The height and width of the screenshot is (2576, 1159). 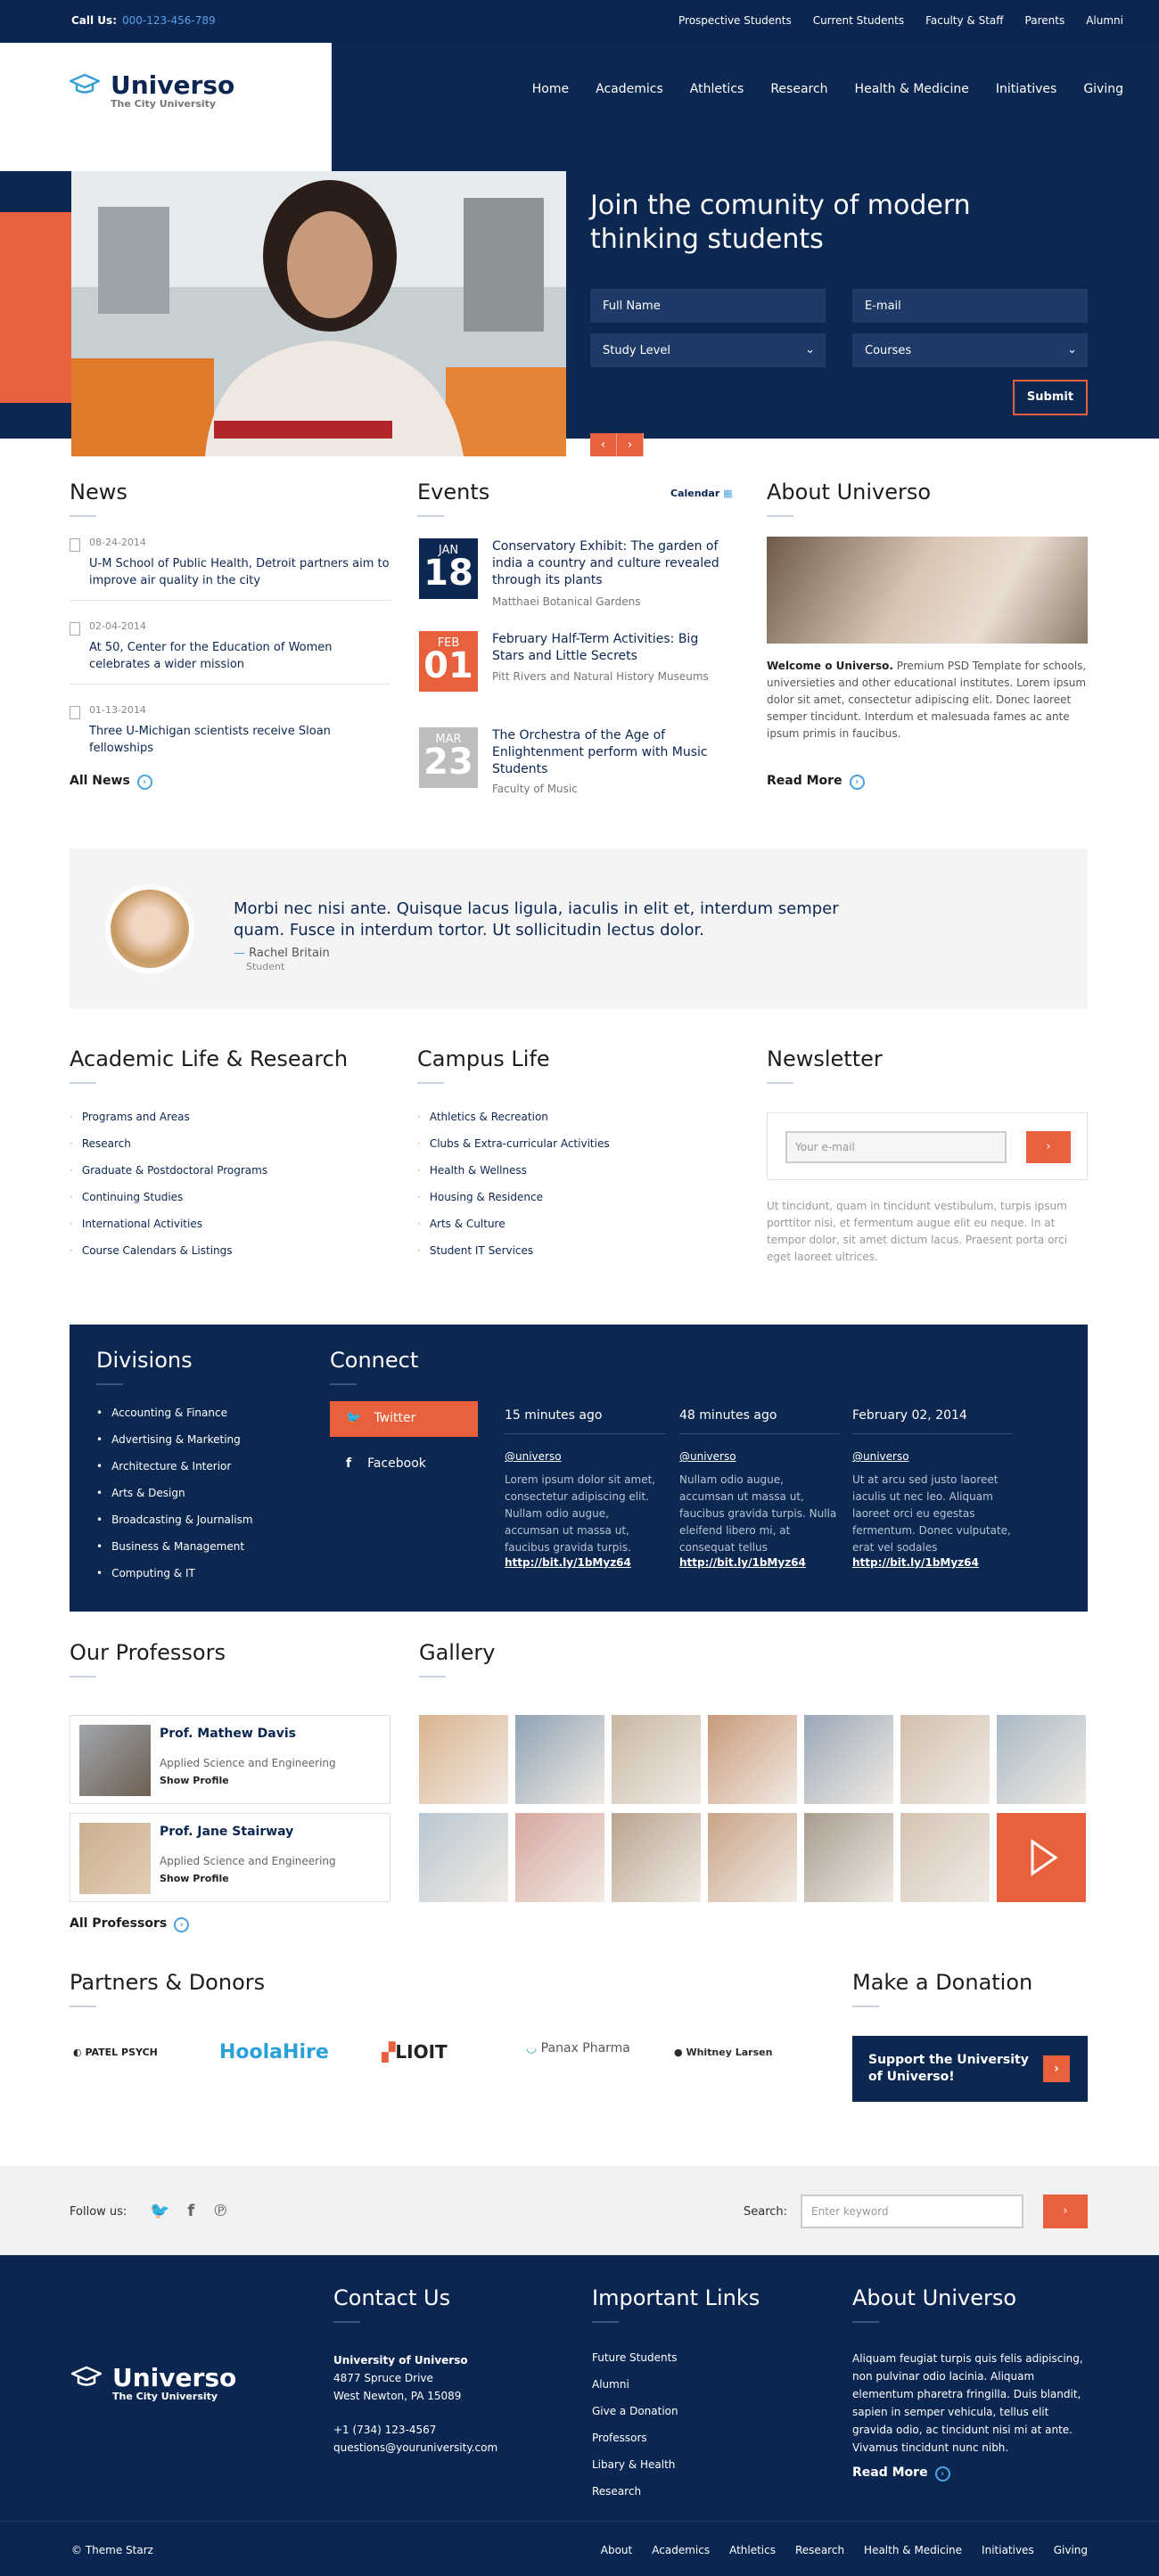 What do you see at coordinates (635, 2364) in the screenshot?
I see `footer-link: Future Students` at bounding box center [635, 2364].